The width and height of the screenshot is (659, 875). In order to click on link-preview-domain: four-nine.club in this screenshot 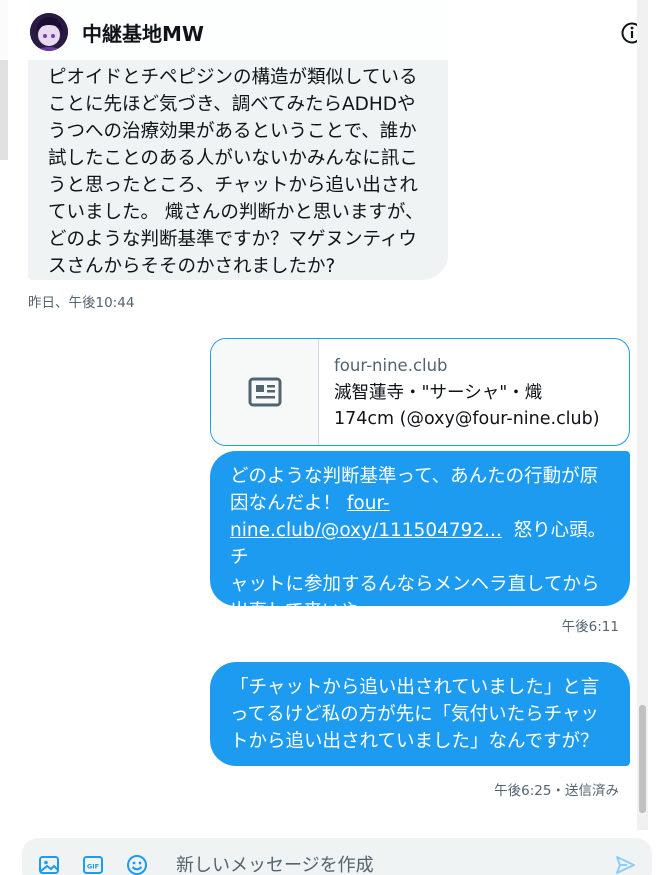, I will do `click(391, 365)`.